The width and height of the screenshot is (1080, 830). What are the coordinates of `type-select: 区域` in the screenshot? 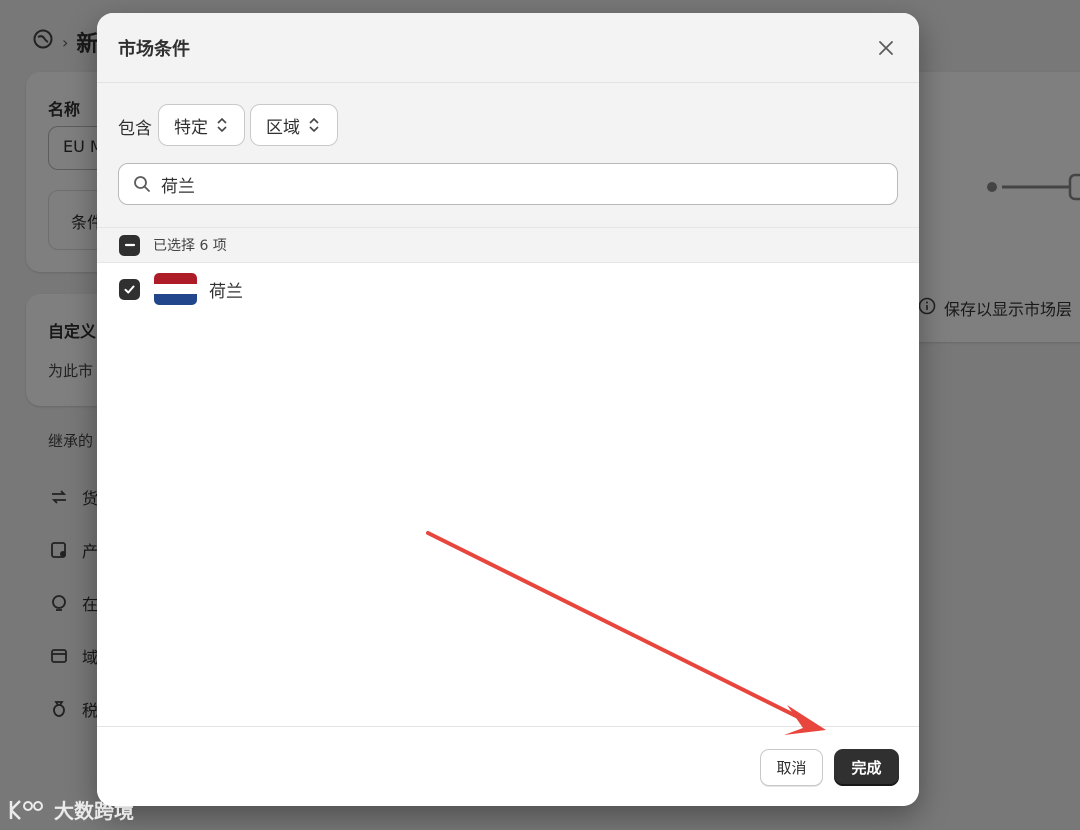 It's located at (294, 125).